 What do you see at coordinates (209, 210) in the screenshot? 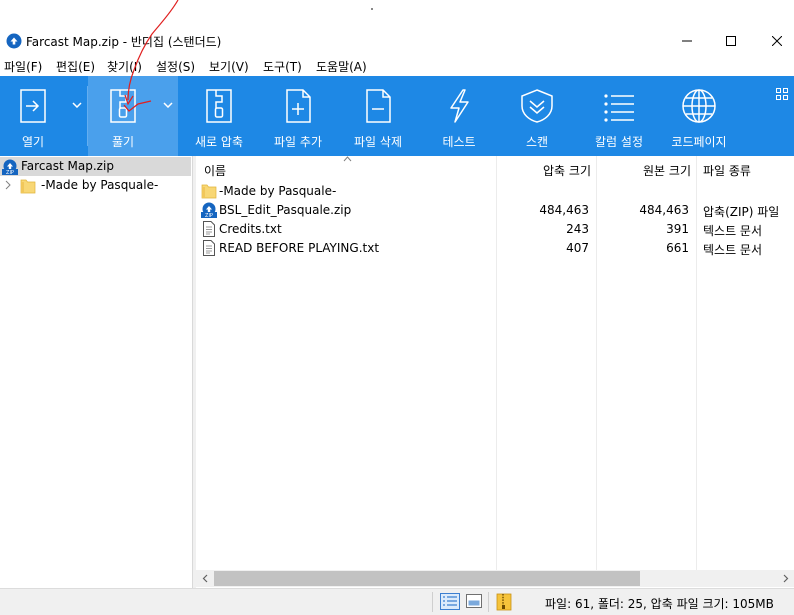
I see `zip-file-icon: ZIP` at bounding box center [209, 210].